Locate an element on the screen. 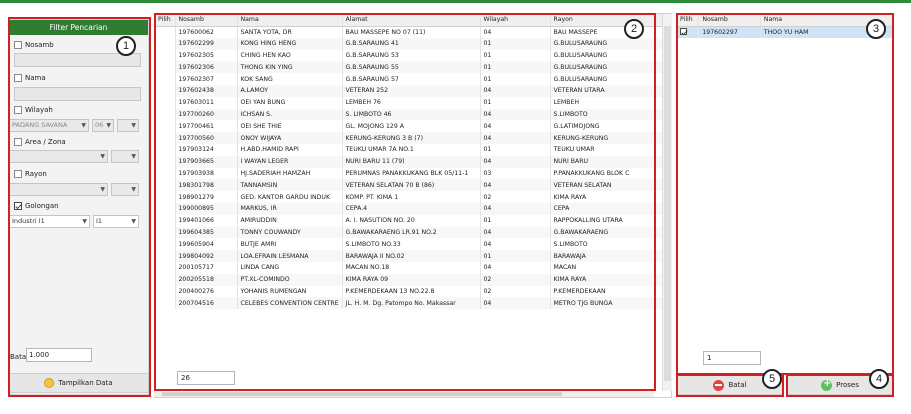  annotation-marker-4: 4 is located at coordinates (879, 379).